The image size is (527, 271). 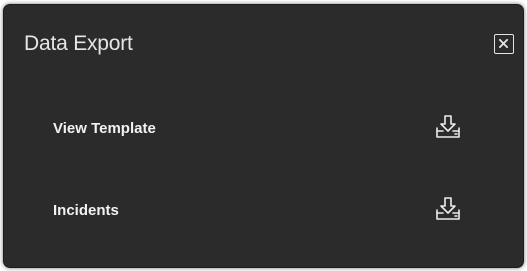 What do you see at coordinates (104, 128) in the screenshot?
I see `export-item-label: View Template` at bounding box center [104, 128].